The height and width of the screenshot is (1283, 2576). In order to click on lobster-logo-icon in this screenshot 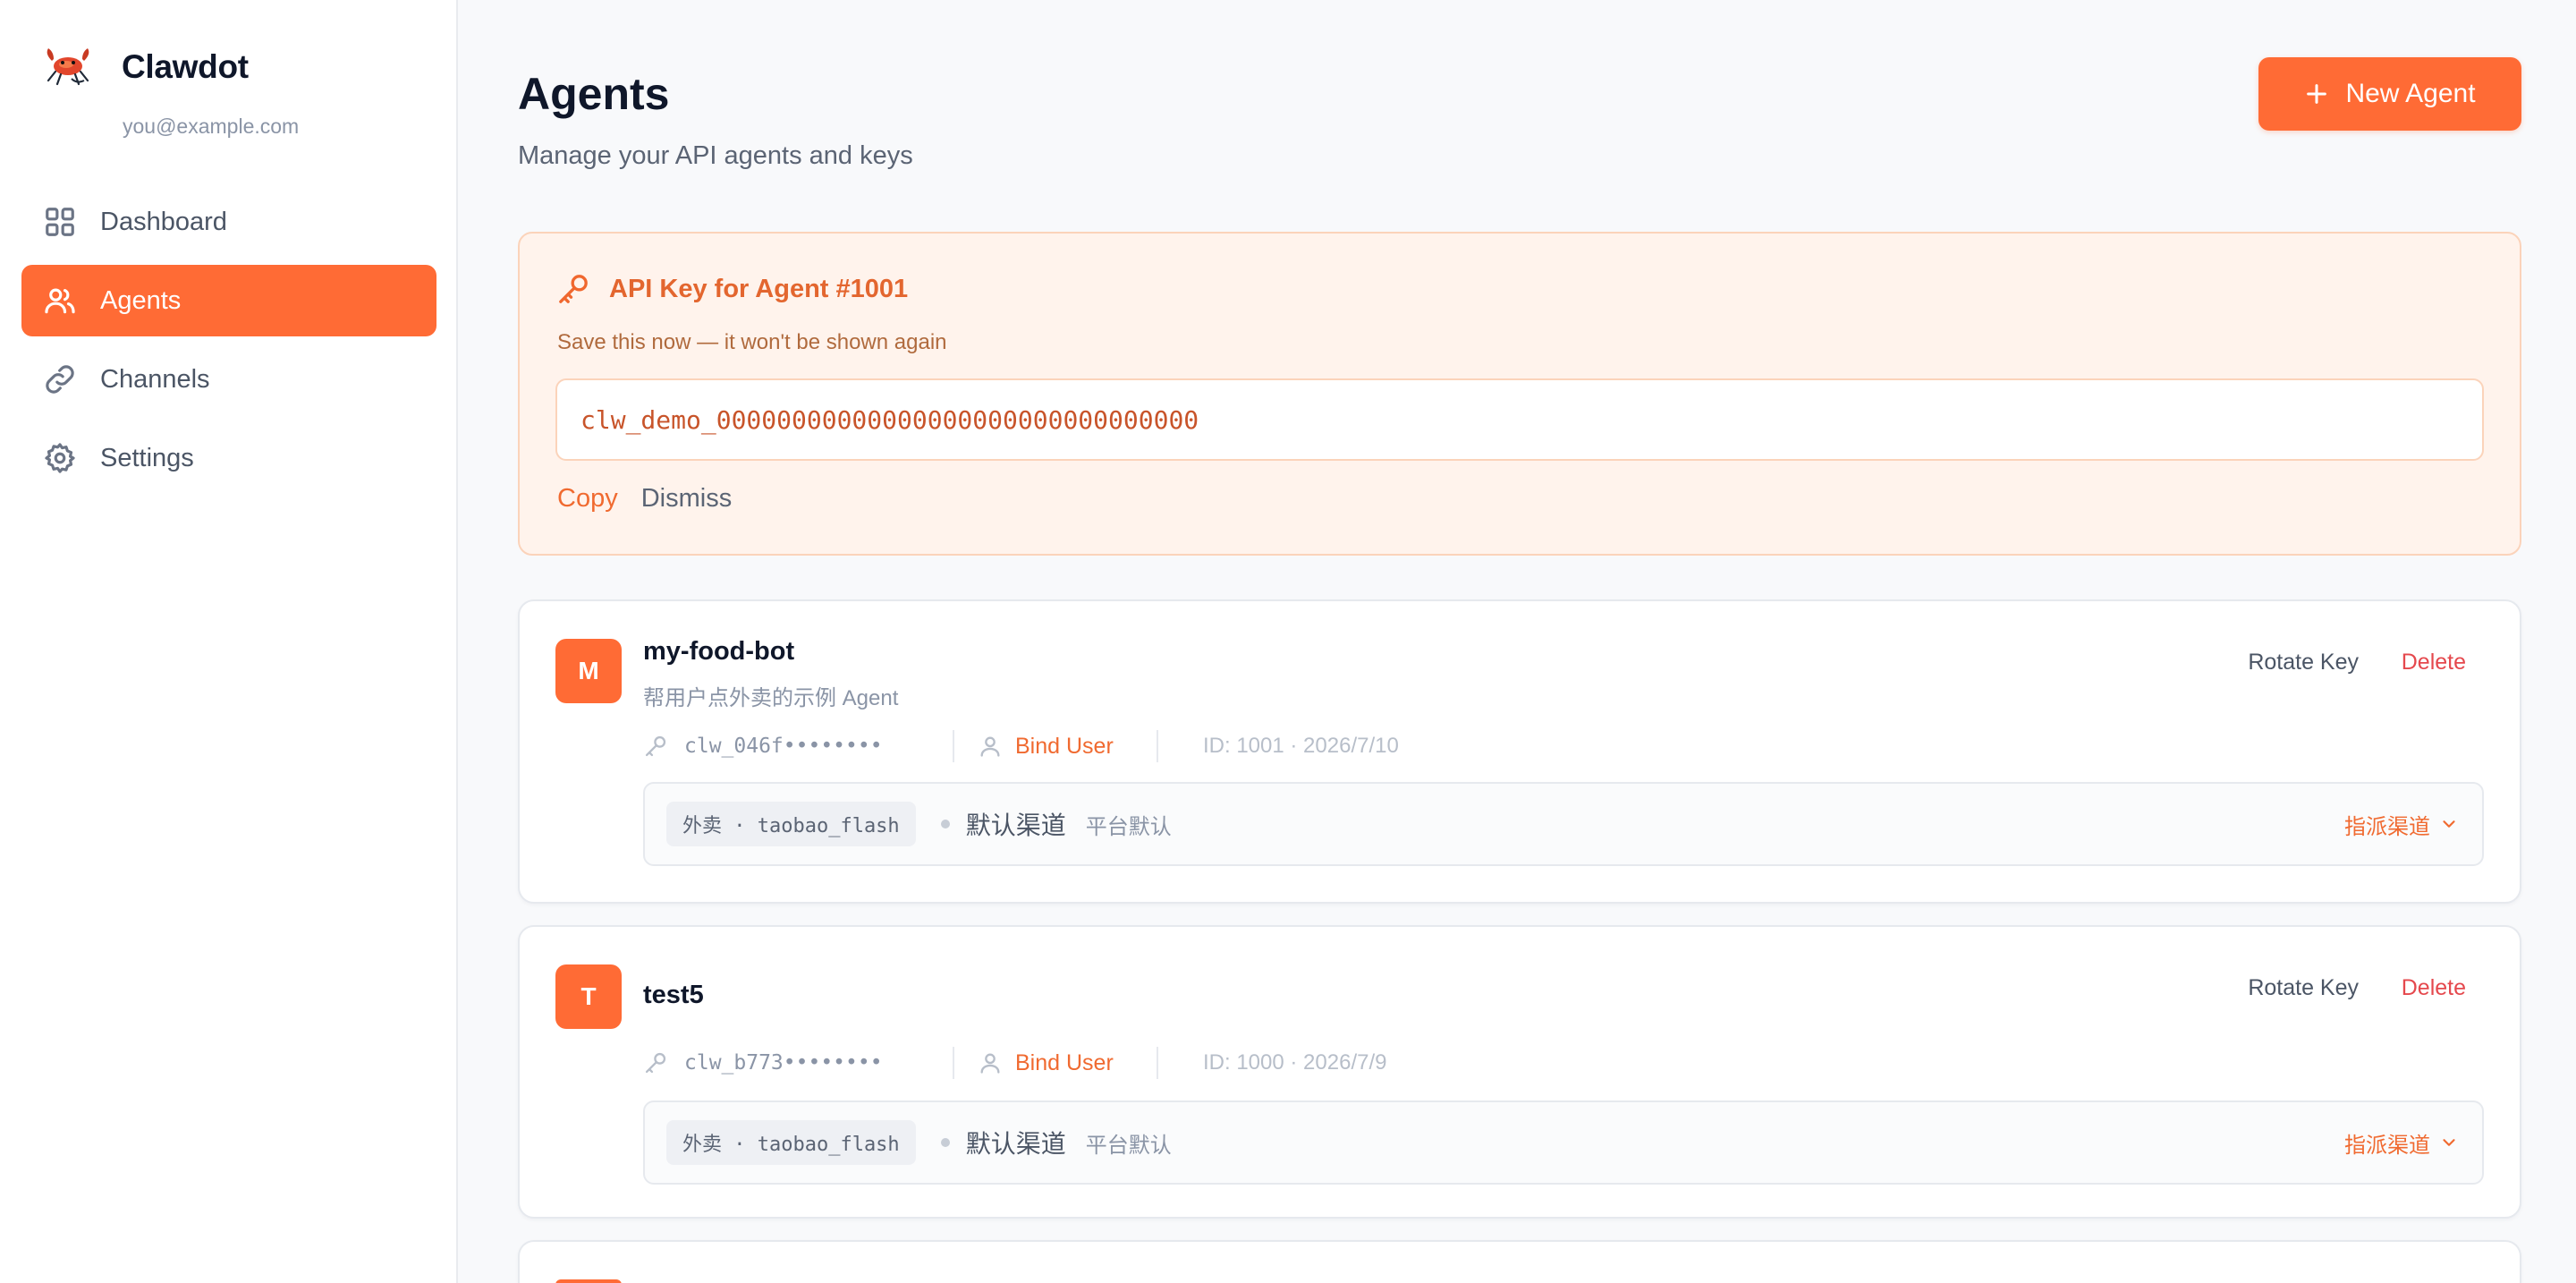, I will do `click(68, 67)`.